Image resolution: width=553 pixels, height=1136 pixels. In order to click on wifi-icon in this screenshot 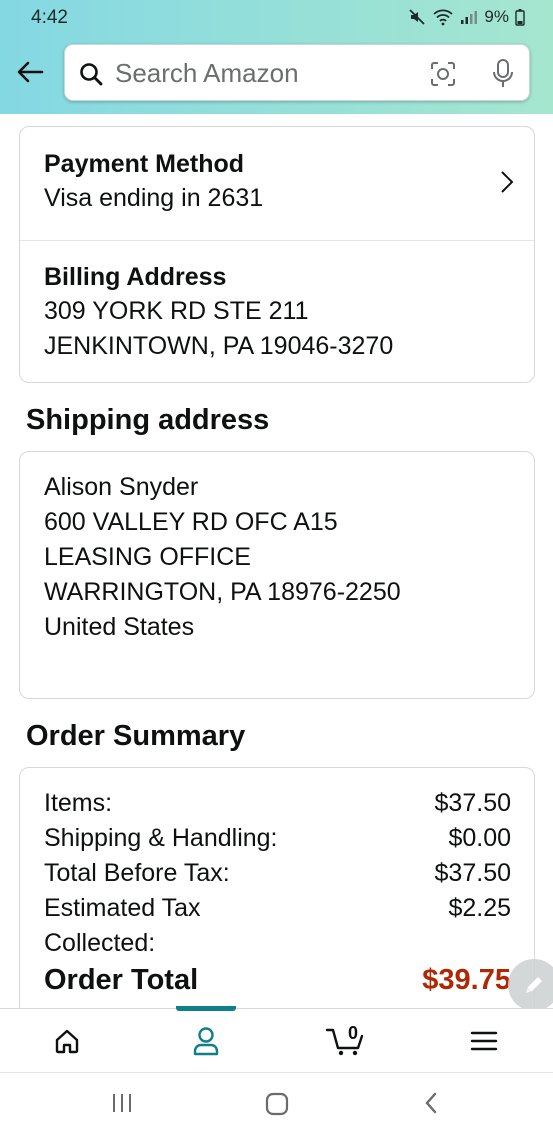, I will do `click(443, 17)`.